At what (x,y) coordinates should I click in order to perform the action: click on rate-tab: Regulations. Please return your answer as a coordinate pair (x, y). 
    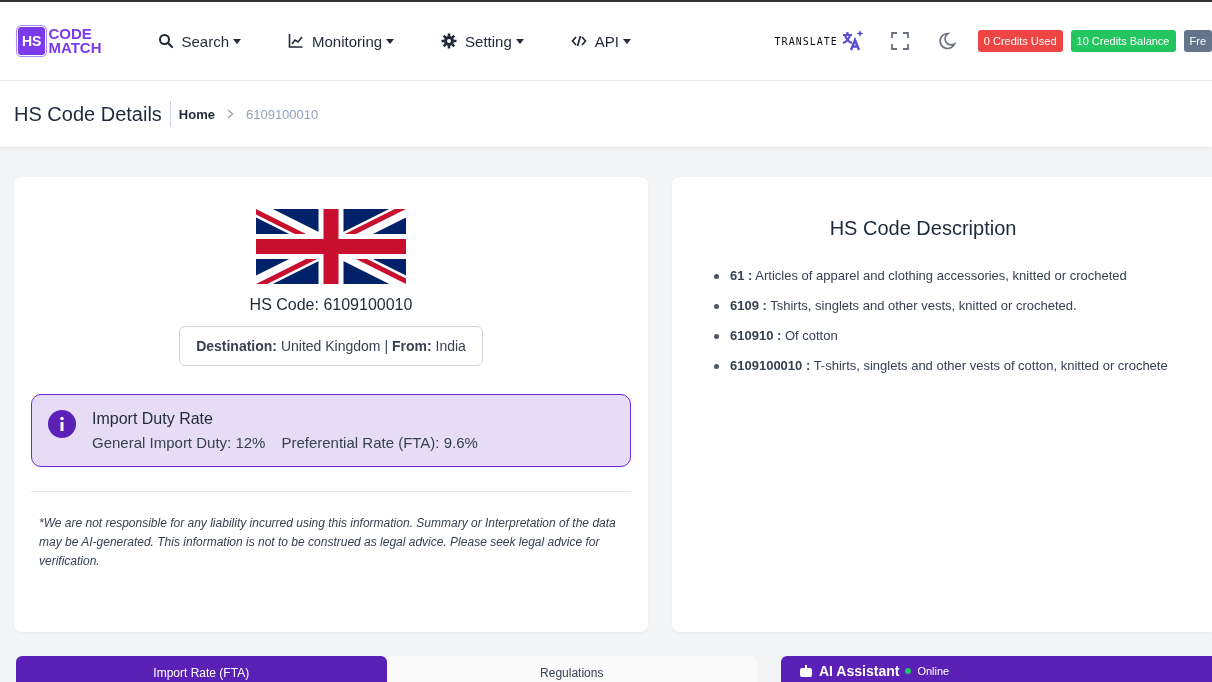
    Looking at the image, I should click on (571, 669).